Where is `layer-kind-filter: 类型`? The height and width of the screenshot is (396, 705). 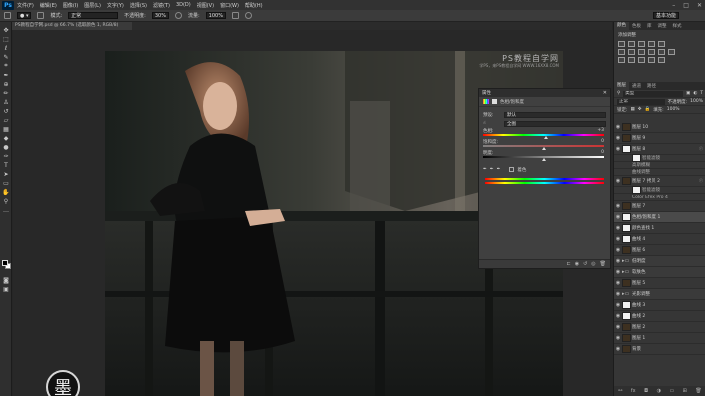 layer-kind-filter: 类型 is located at coordinates (653, 93).